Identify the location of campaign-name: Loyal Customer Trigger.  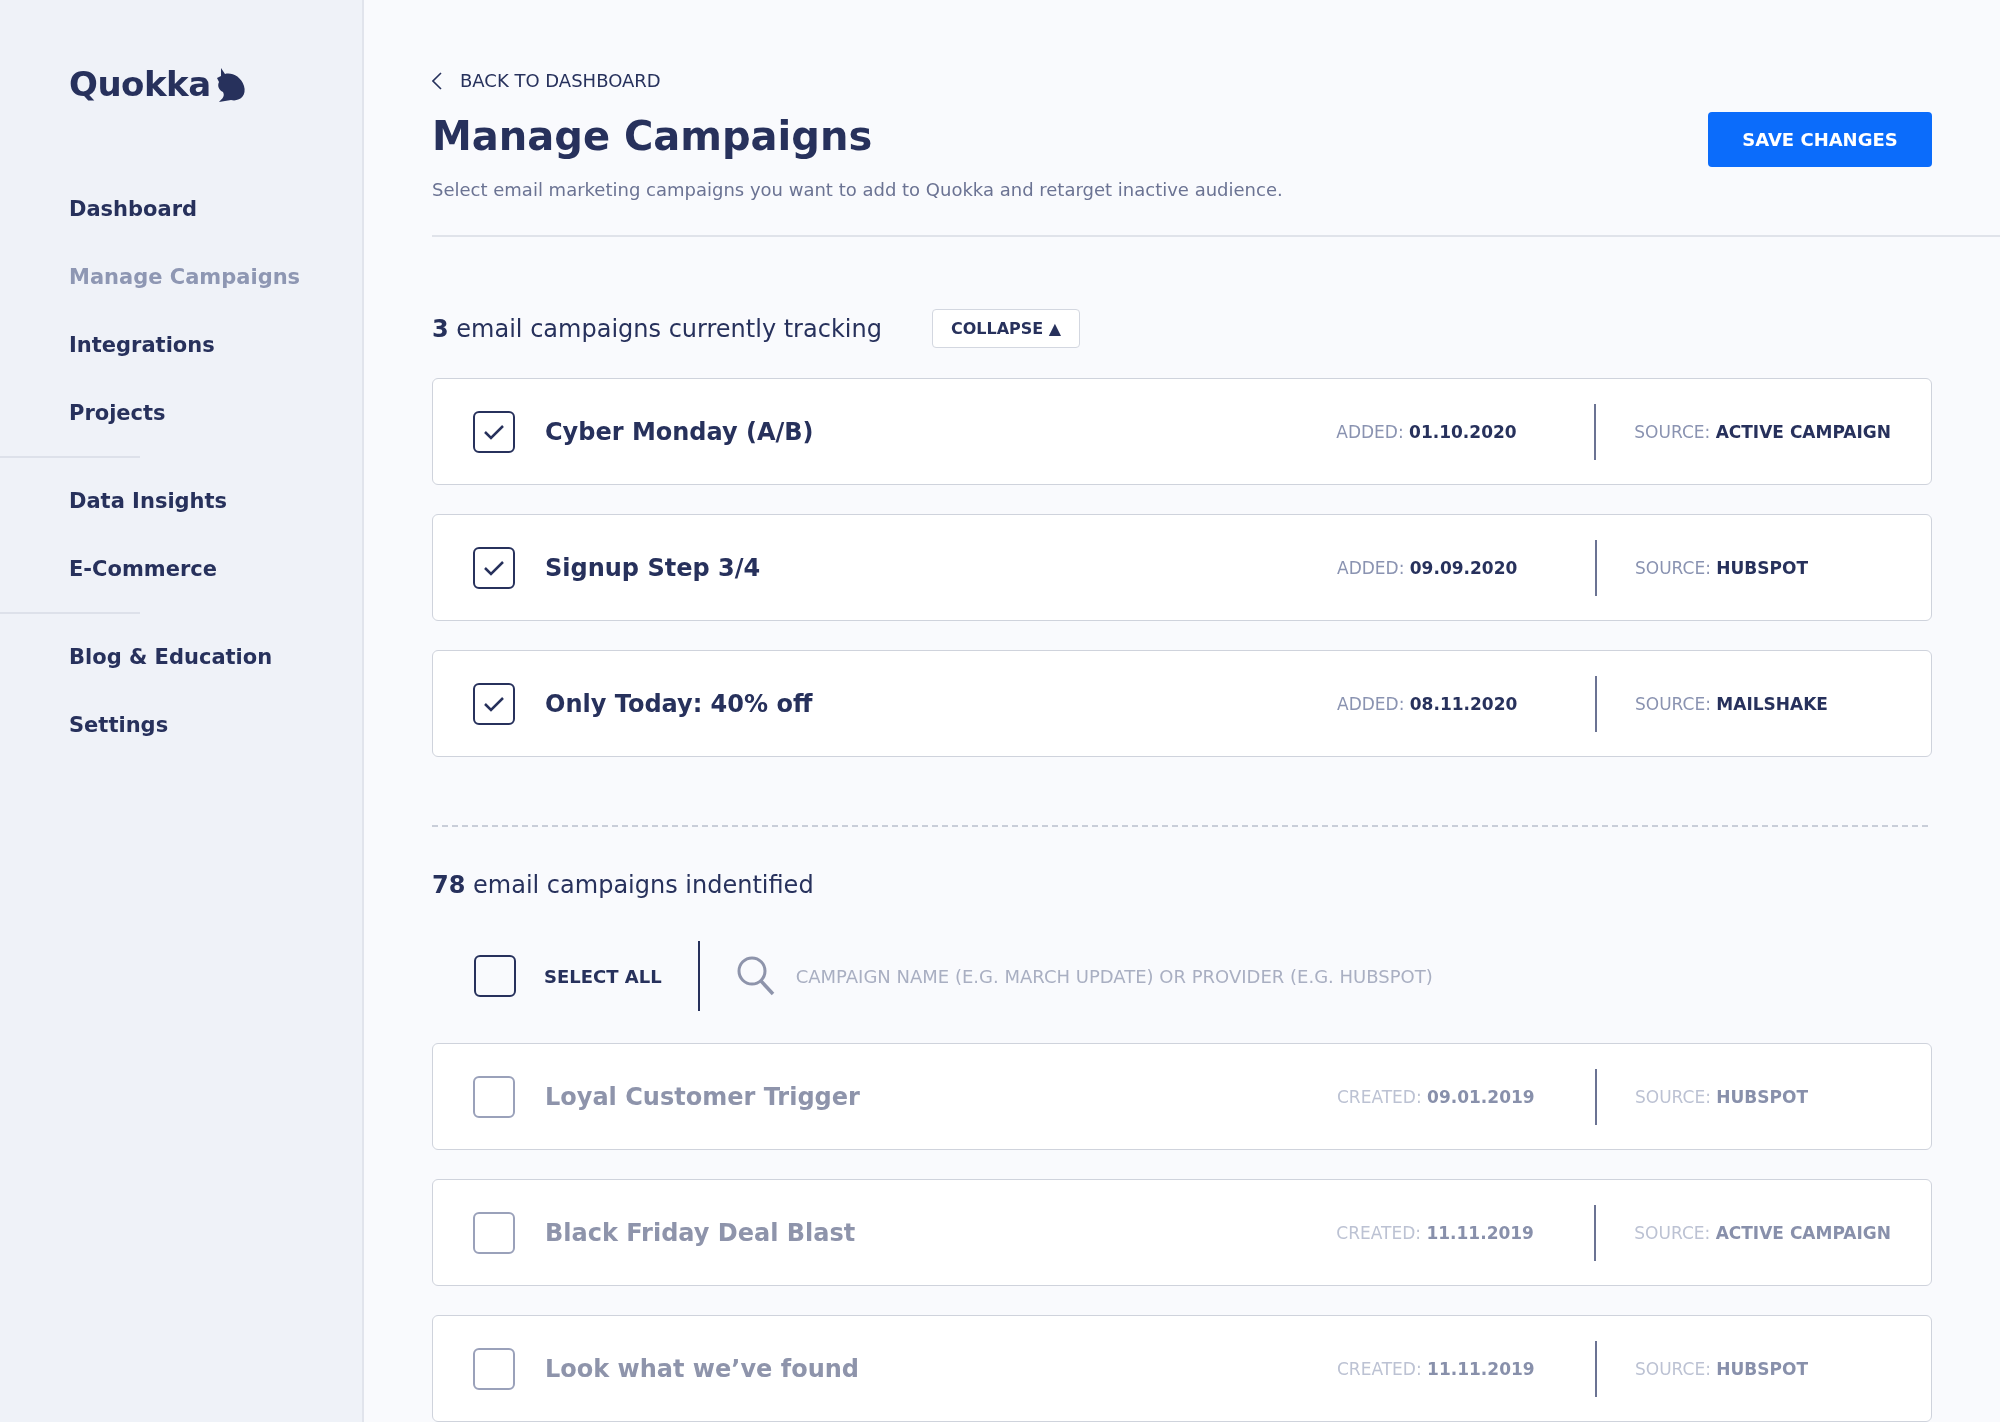
(703, 1096).